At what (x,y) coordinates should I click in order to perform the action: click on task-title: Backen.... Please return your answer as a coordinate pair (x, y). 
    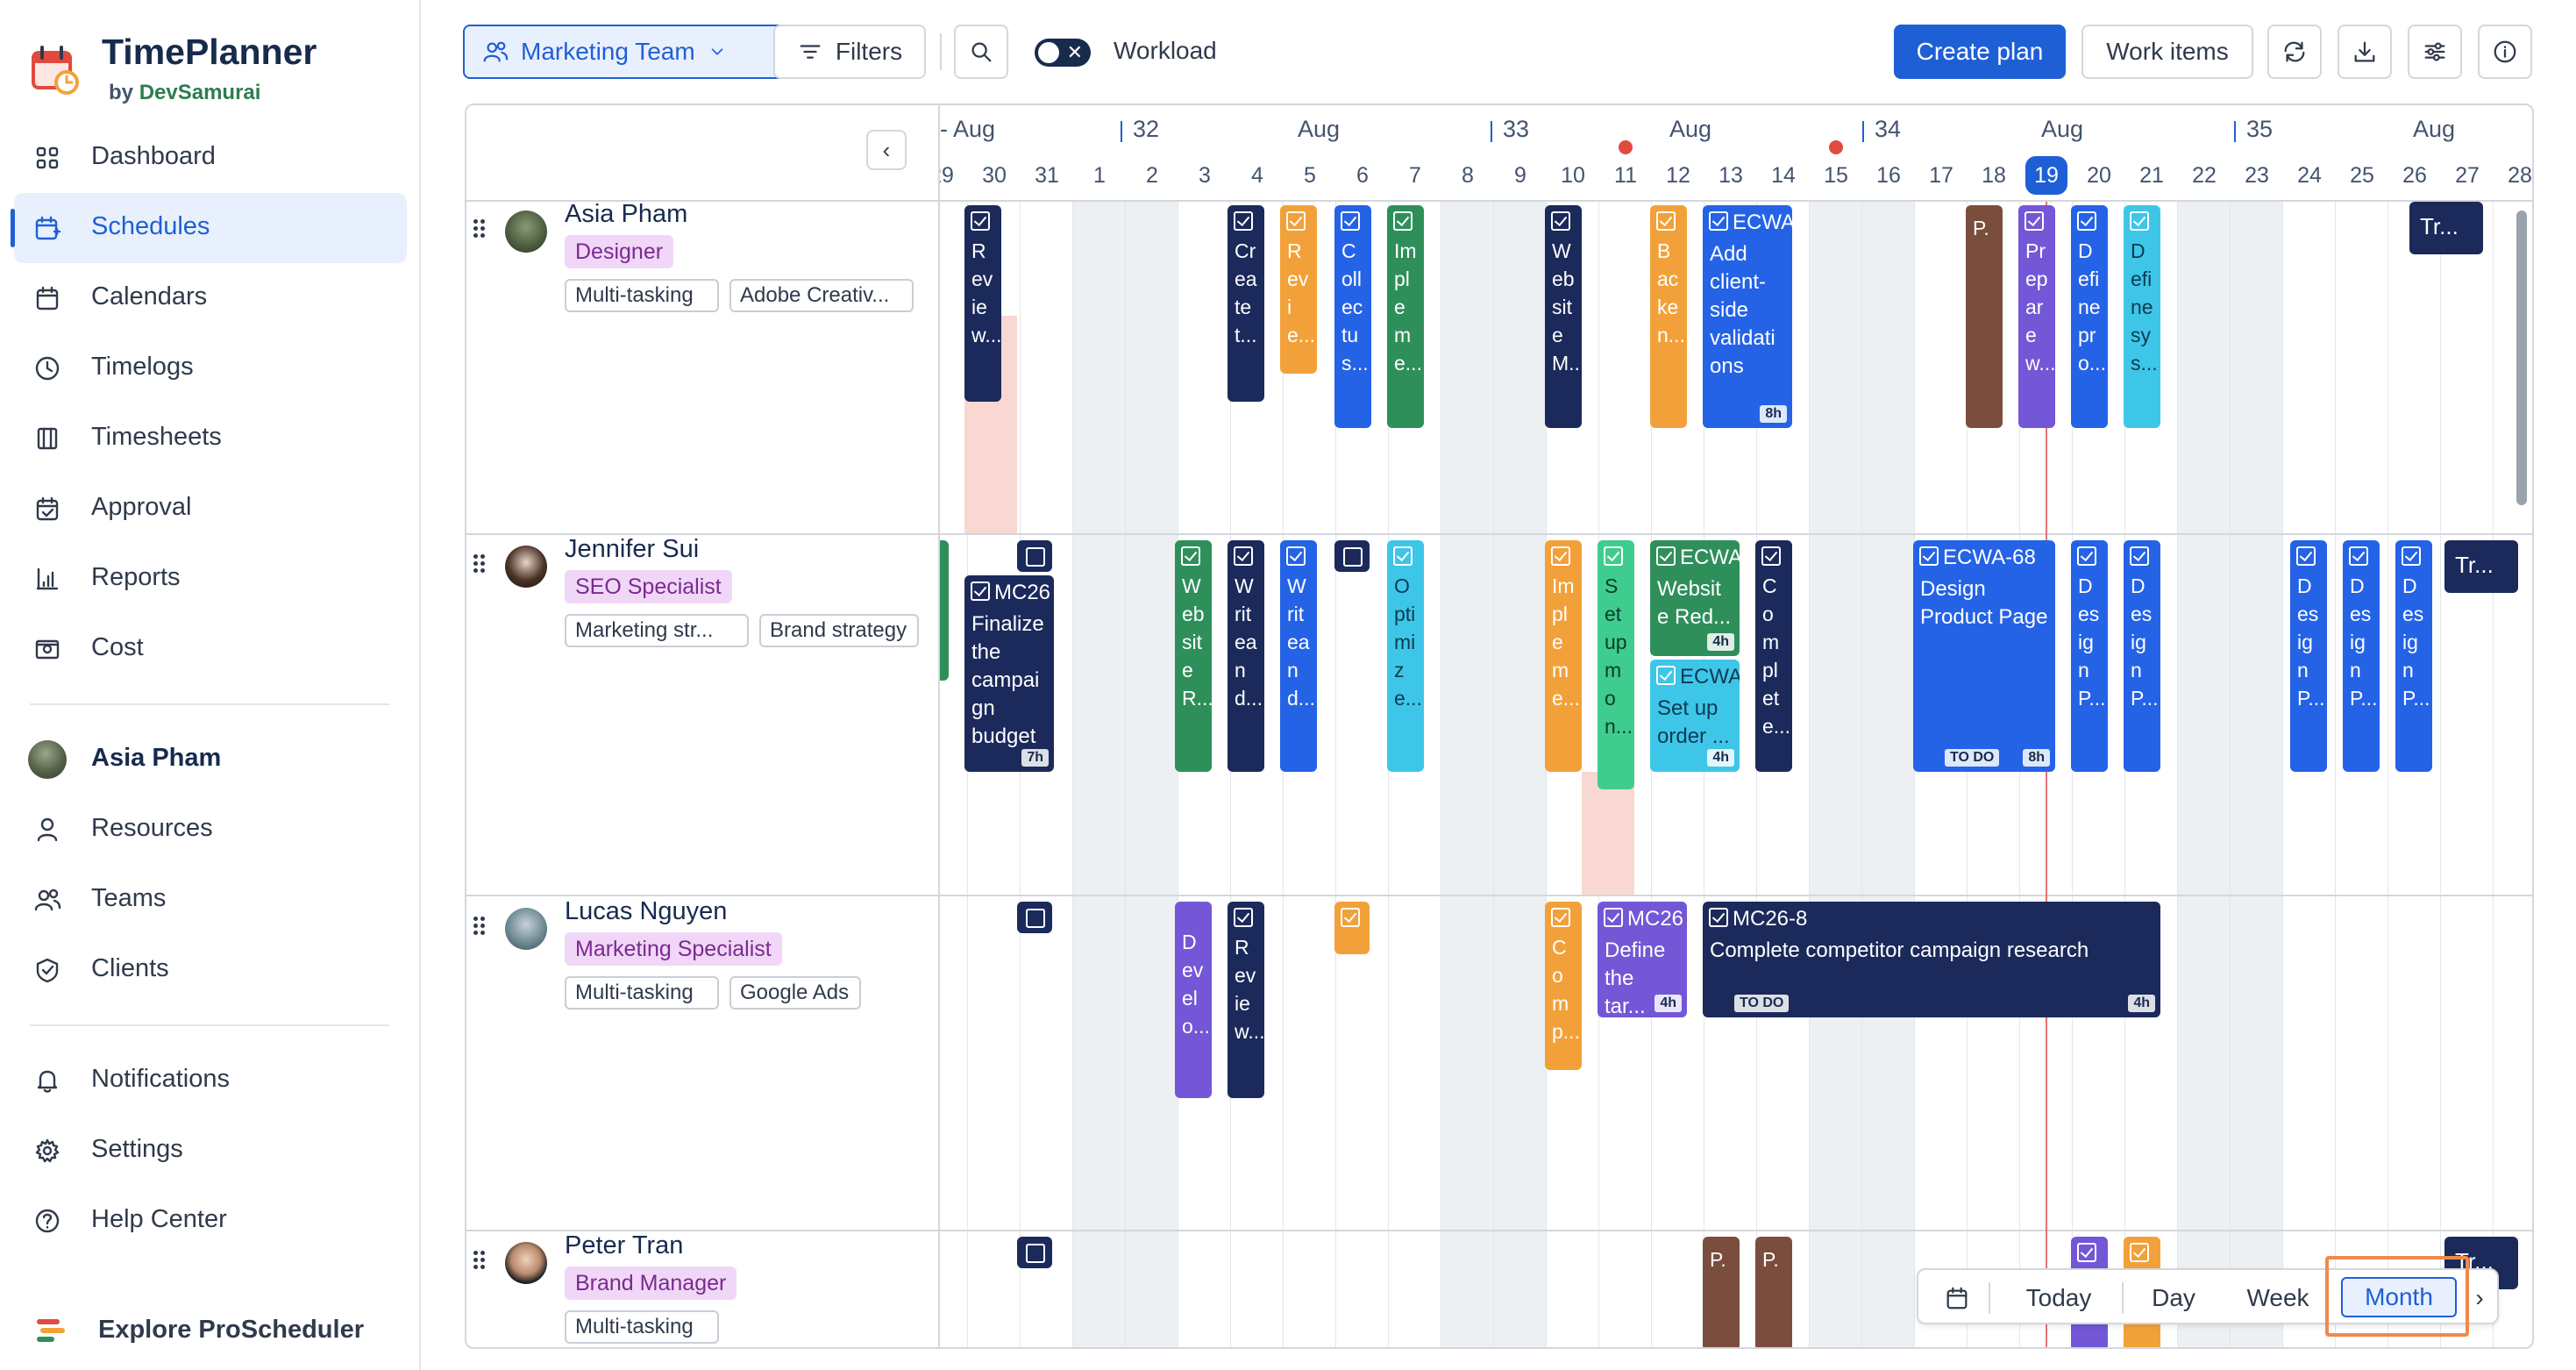
    Looking at the image, I should click on (1671, 293).